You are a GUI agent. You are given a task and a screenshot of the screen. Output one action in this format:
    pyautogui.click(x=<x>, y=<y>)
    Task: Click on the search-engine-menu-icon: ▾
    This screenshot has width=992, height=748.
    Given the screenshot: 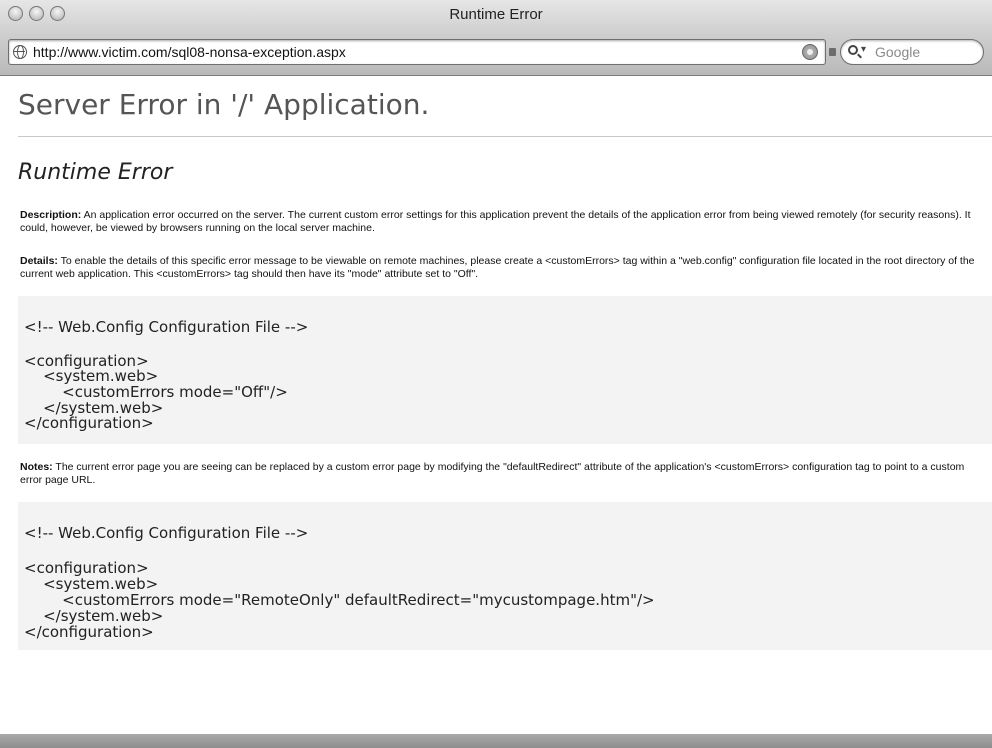 What is the action you would take?
    pyautogui.click(x=863, y=49)
    